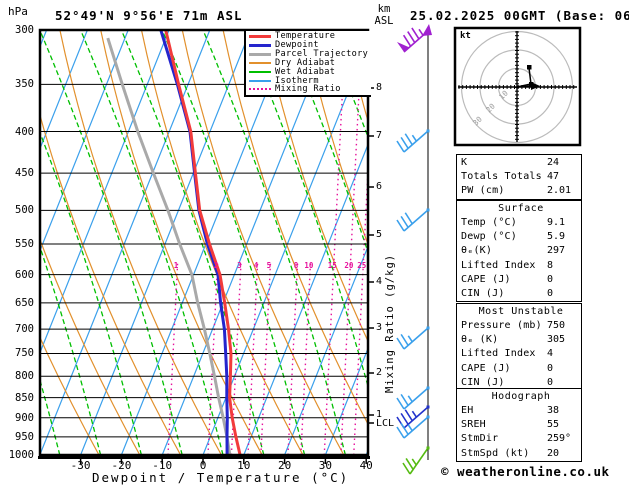 This screenshot has width=629, height=486. I want to click on mixing-ratio-label: 20, so click(349, 265).